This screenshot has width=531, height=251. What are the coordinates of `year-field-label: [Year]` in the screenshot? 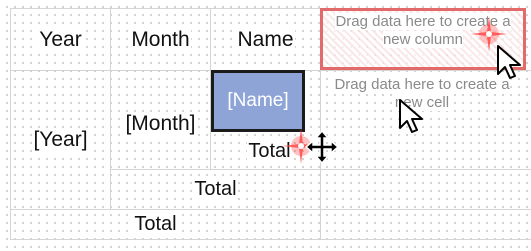 It's located at (60, 140).